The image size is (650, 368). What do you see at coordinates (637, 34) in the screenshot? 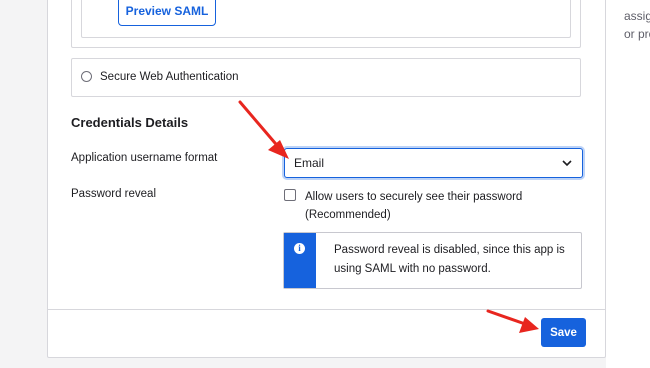
I see `side-panel-text-2: or pro` at bounding box center [637, 34].